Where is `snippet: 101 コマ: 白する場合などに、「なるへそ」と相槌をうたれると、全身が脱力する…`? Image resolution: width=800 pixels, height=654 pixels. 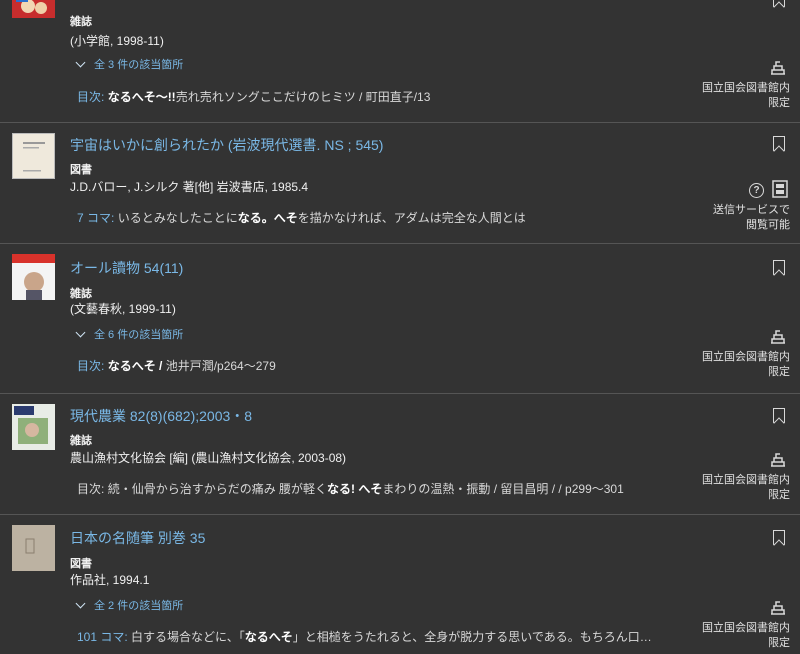
snippet: 101 コマ: 白する場合などに、「なるへそ」と相槌をうたれると、全身が脱力する… is located at coordinates (364, 636).